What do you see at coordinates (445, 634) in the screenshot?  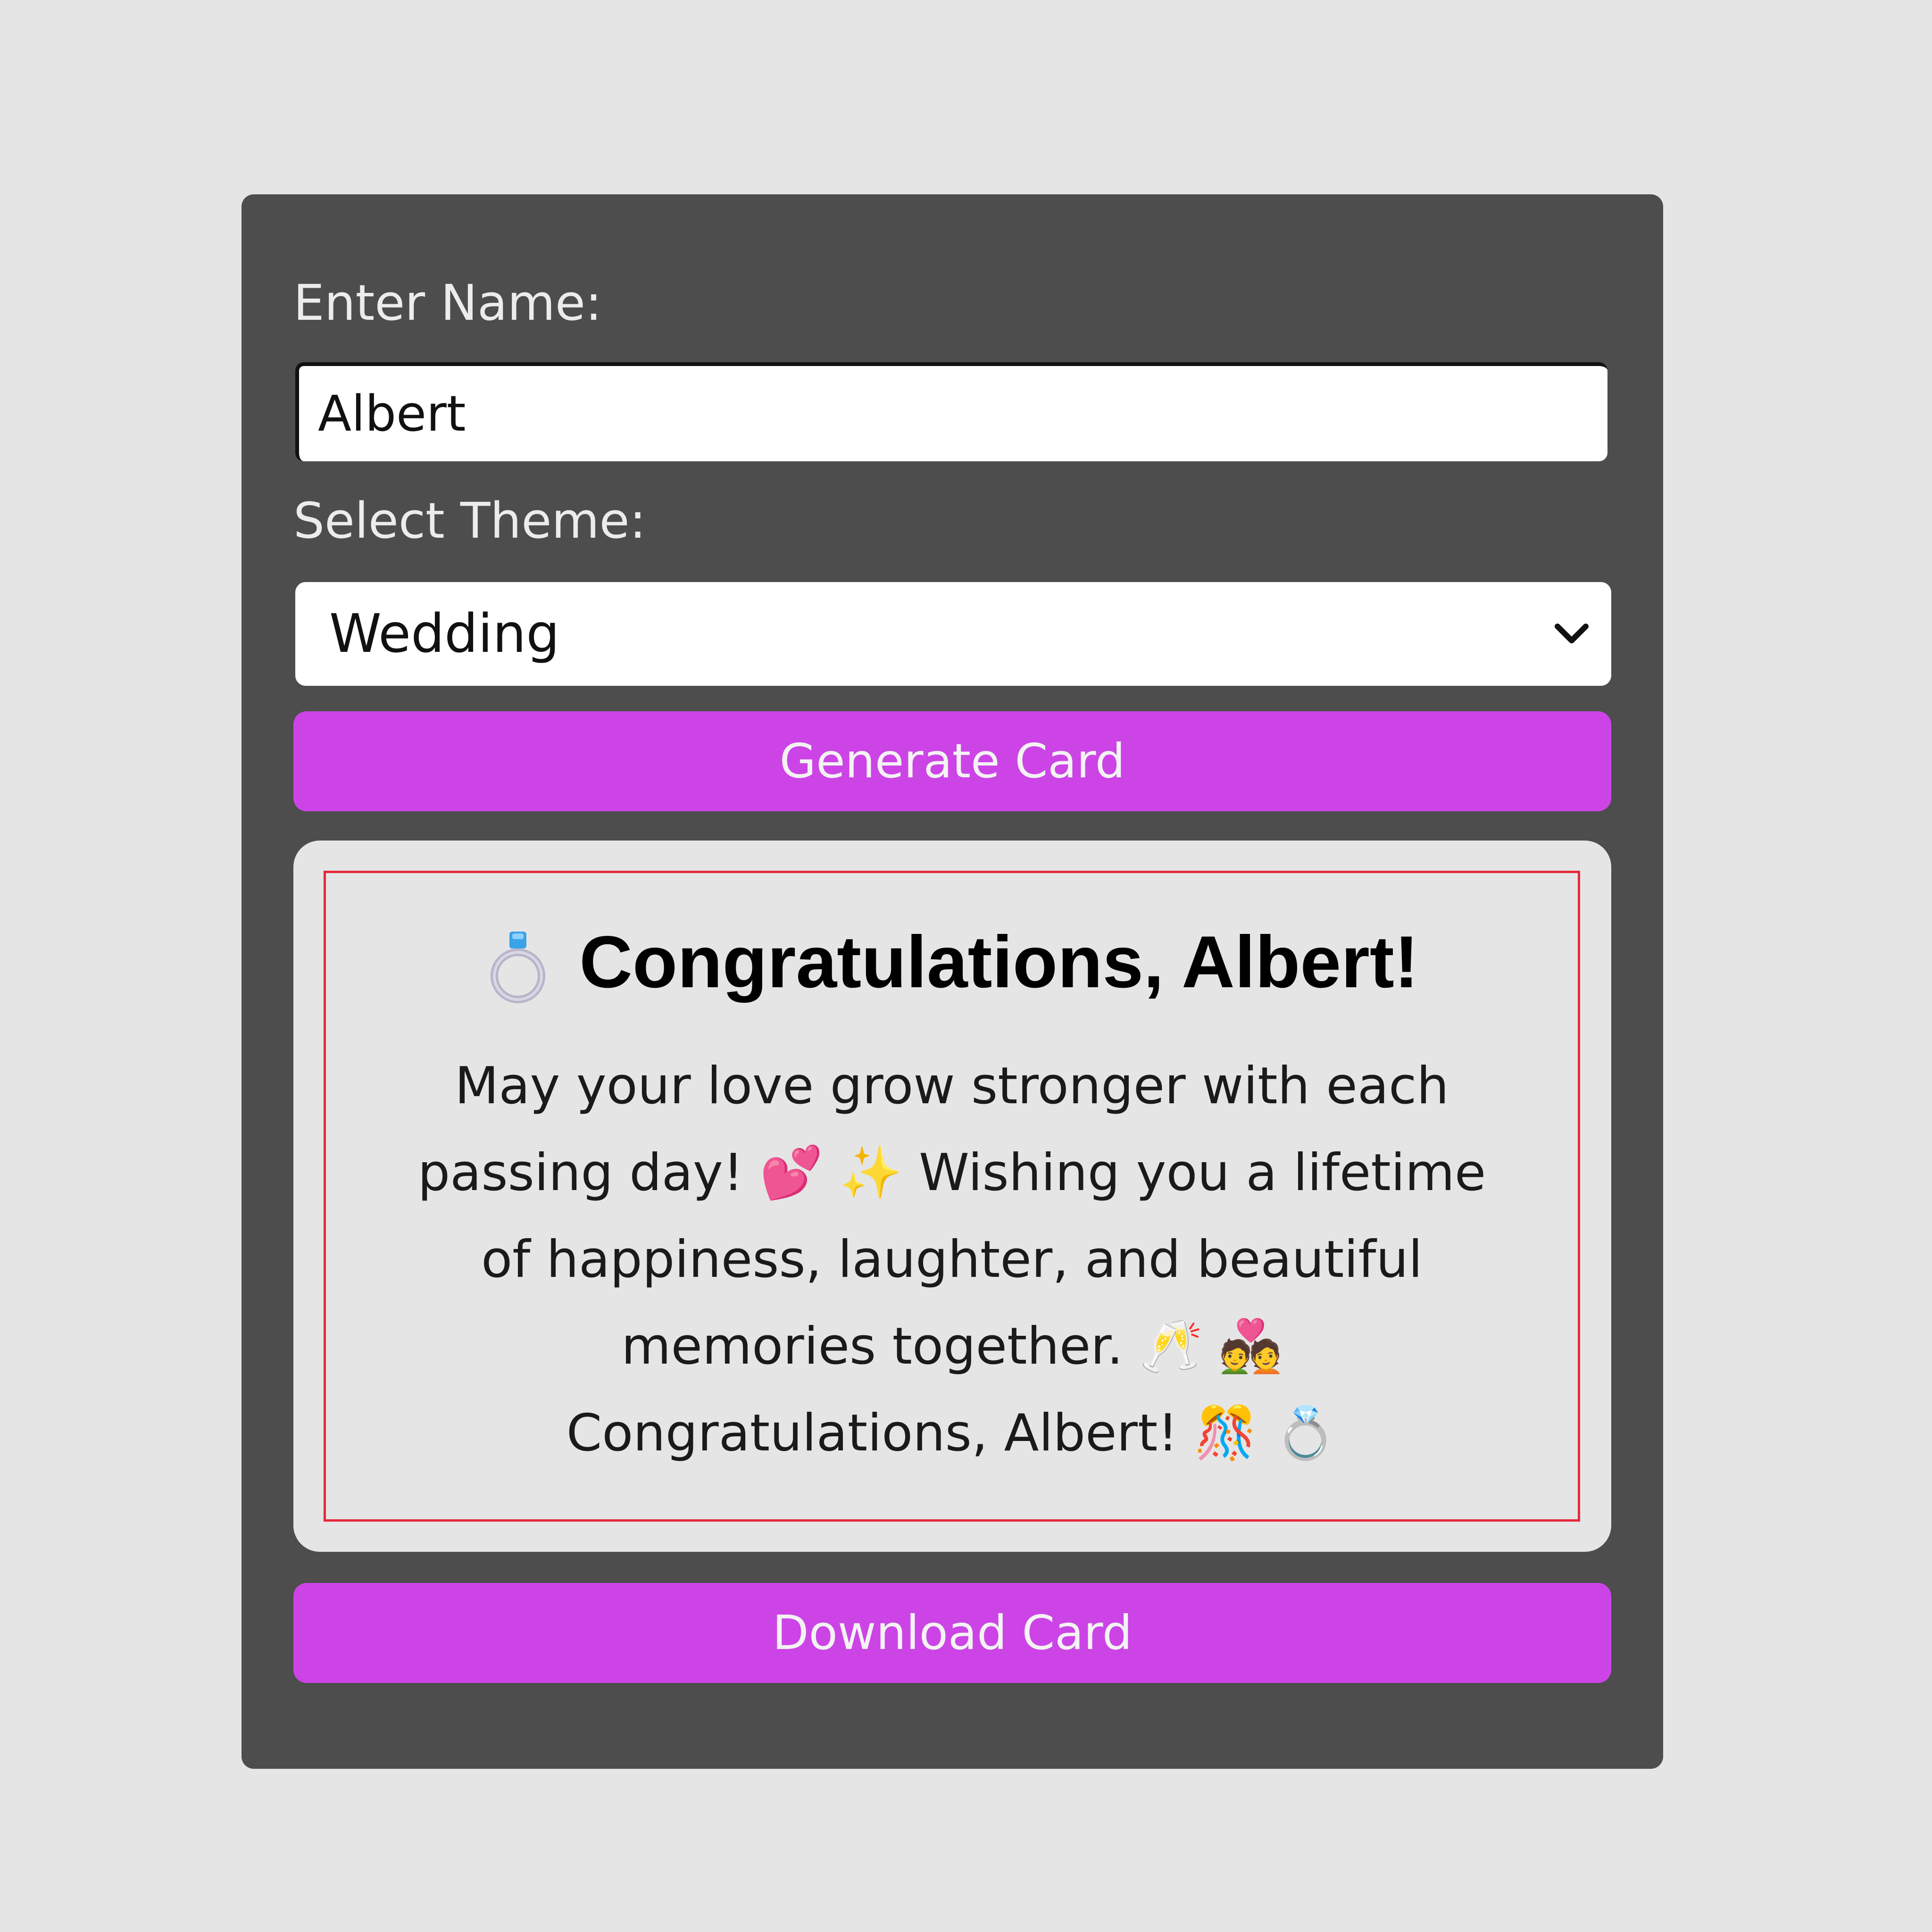 I see `theme-select-value: Wedding` at bounding box center [445, 634].